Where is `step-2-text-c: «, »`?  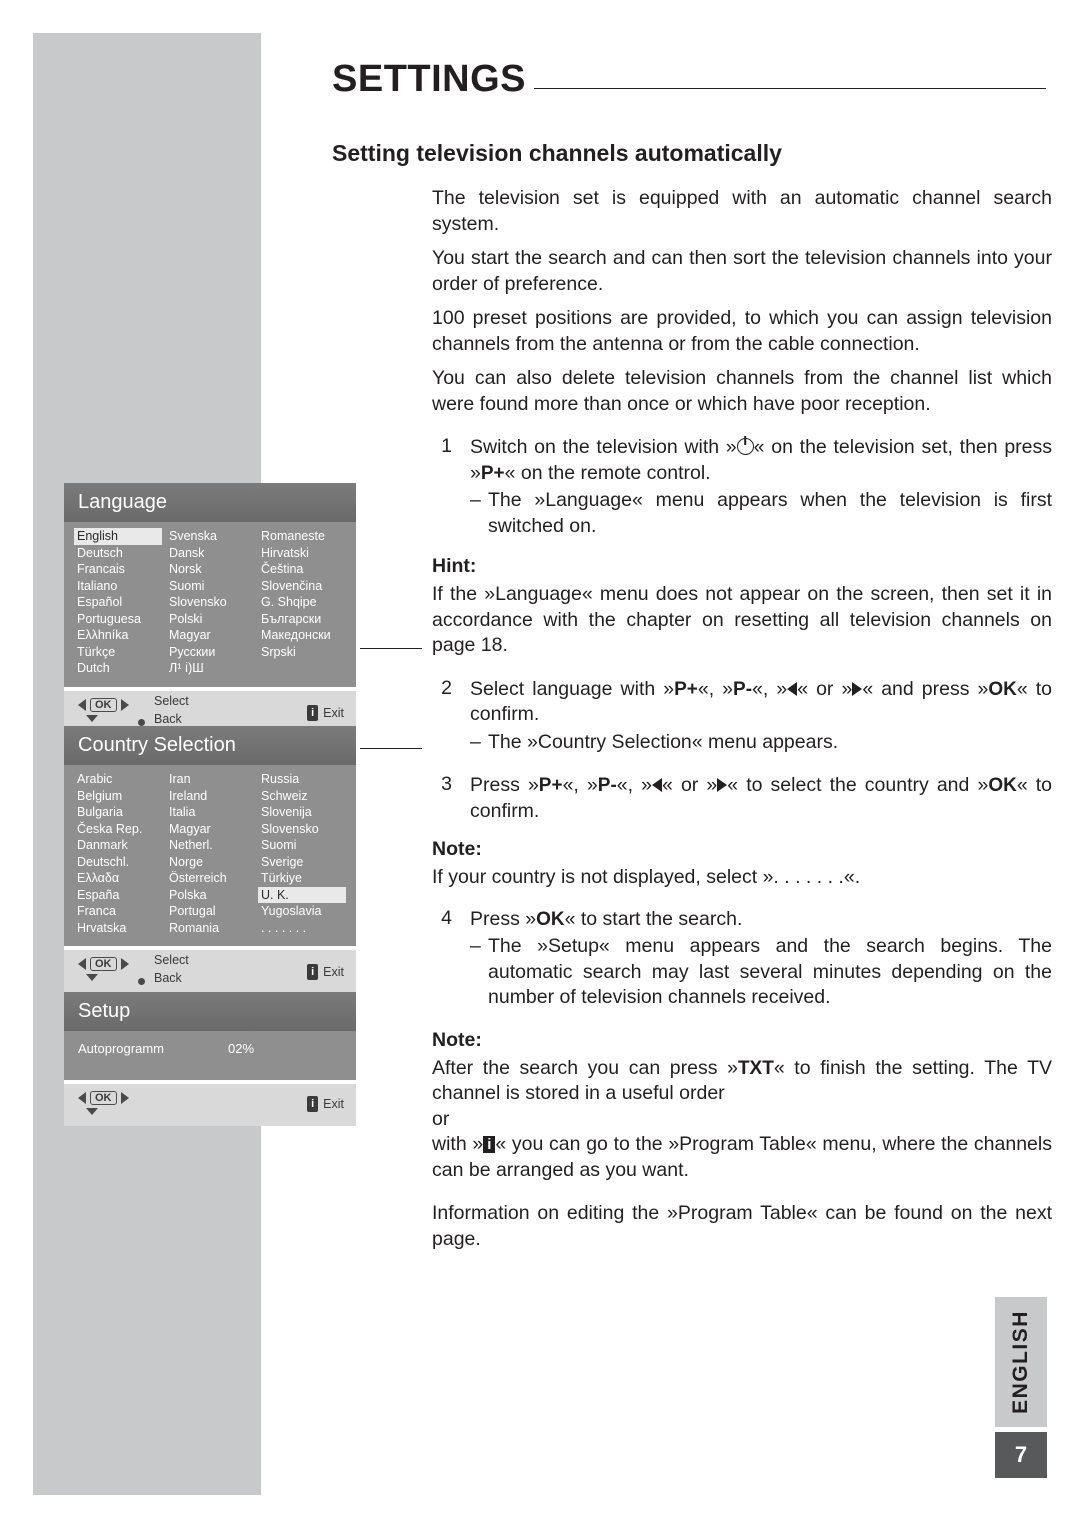
step-2-text-c: «, » is located at coordinates (770, 688).